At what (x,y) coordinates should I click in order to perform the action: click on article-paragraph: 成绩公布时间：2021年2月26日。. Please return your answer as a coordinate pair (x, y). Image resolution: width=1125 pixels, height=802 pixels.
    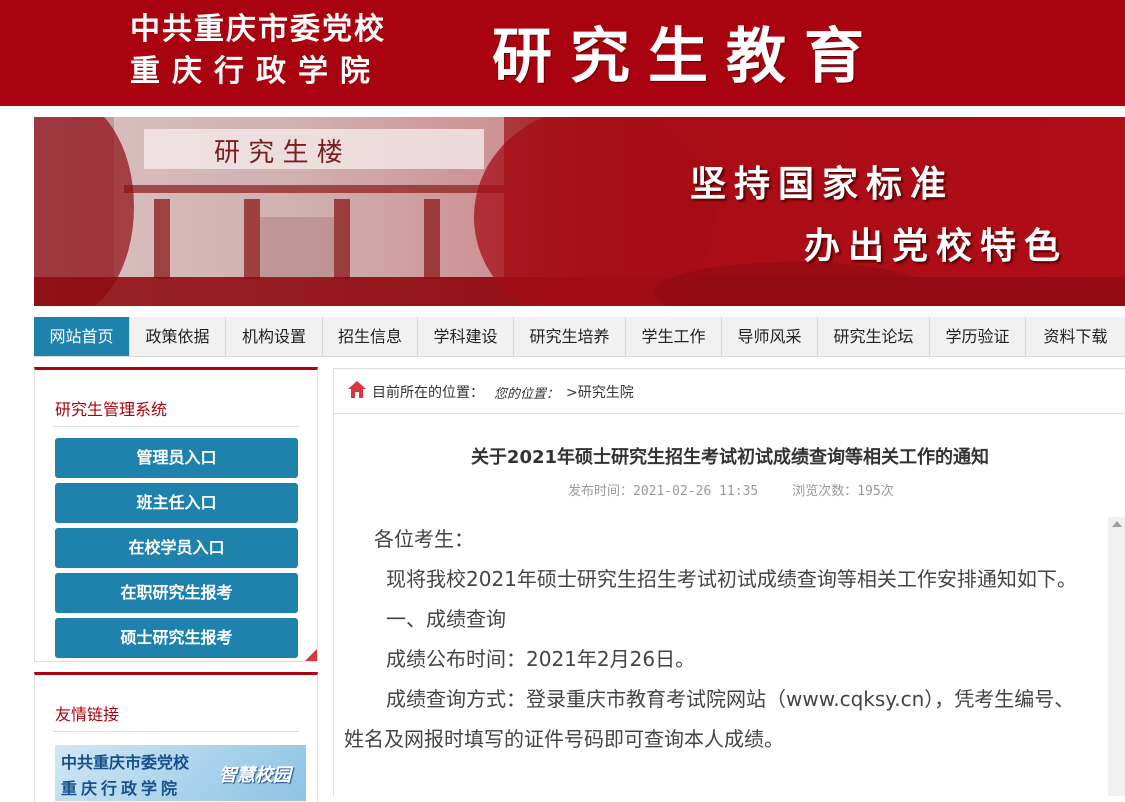
    Looking at the image, I should click on (541, 659).